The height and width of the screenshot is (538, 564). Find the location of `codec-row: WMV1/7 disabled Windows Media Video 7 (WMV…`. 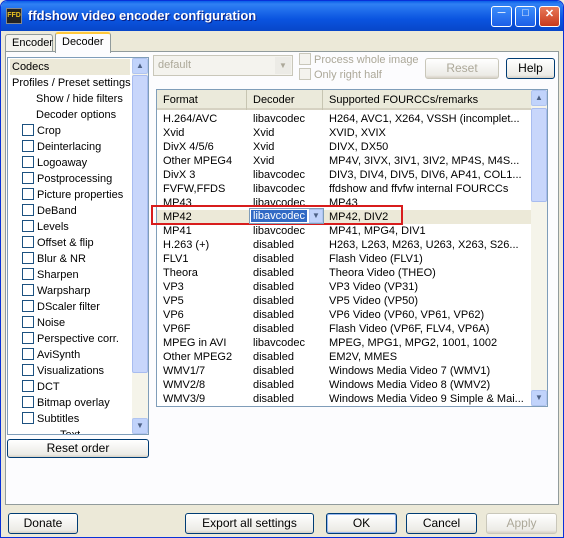

codec-row: WMV1/7 disabled Windows Media Video 7 (WMV… is located at coordinates (345, 371).